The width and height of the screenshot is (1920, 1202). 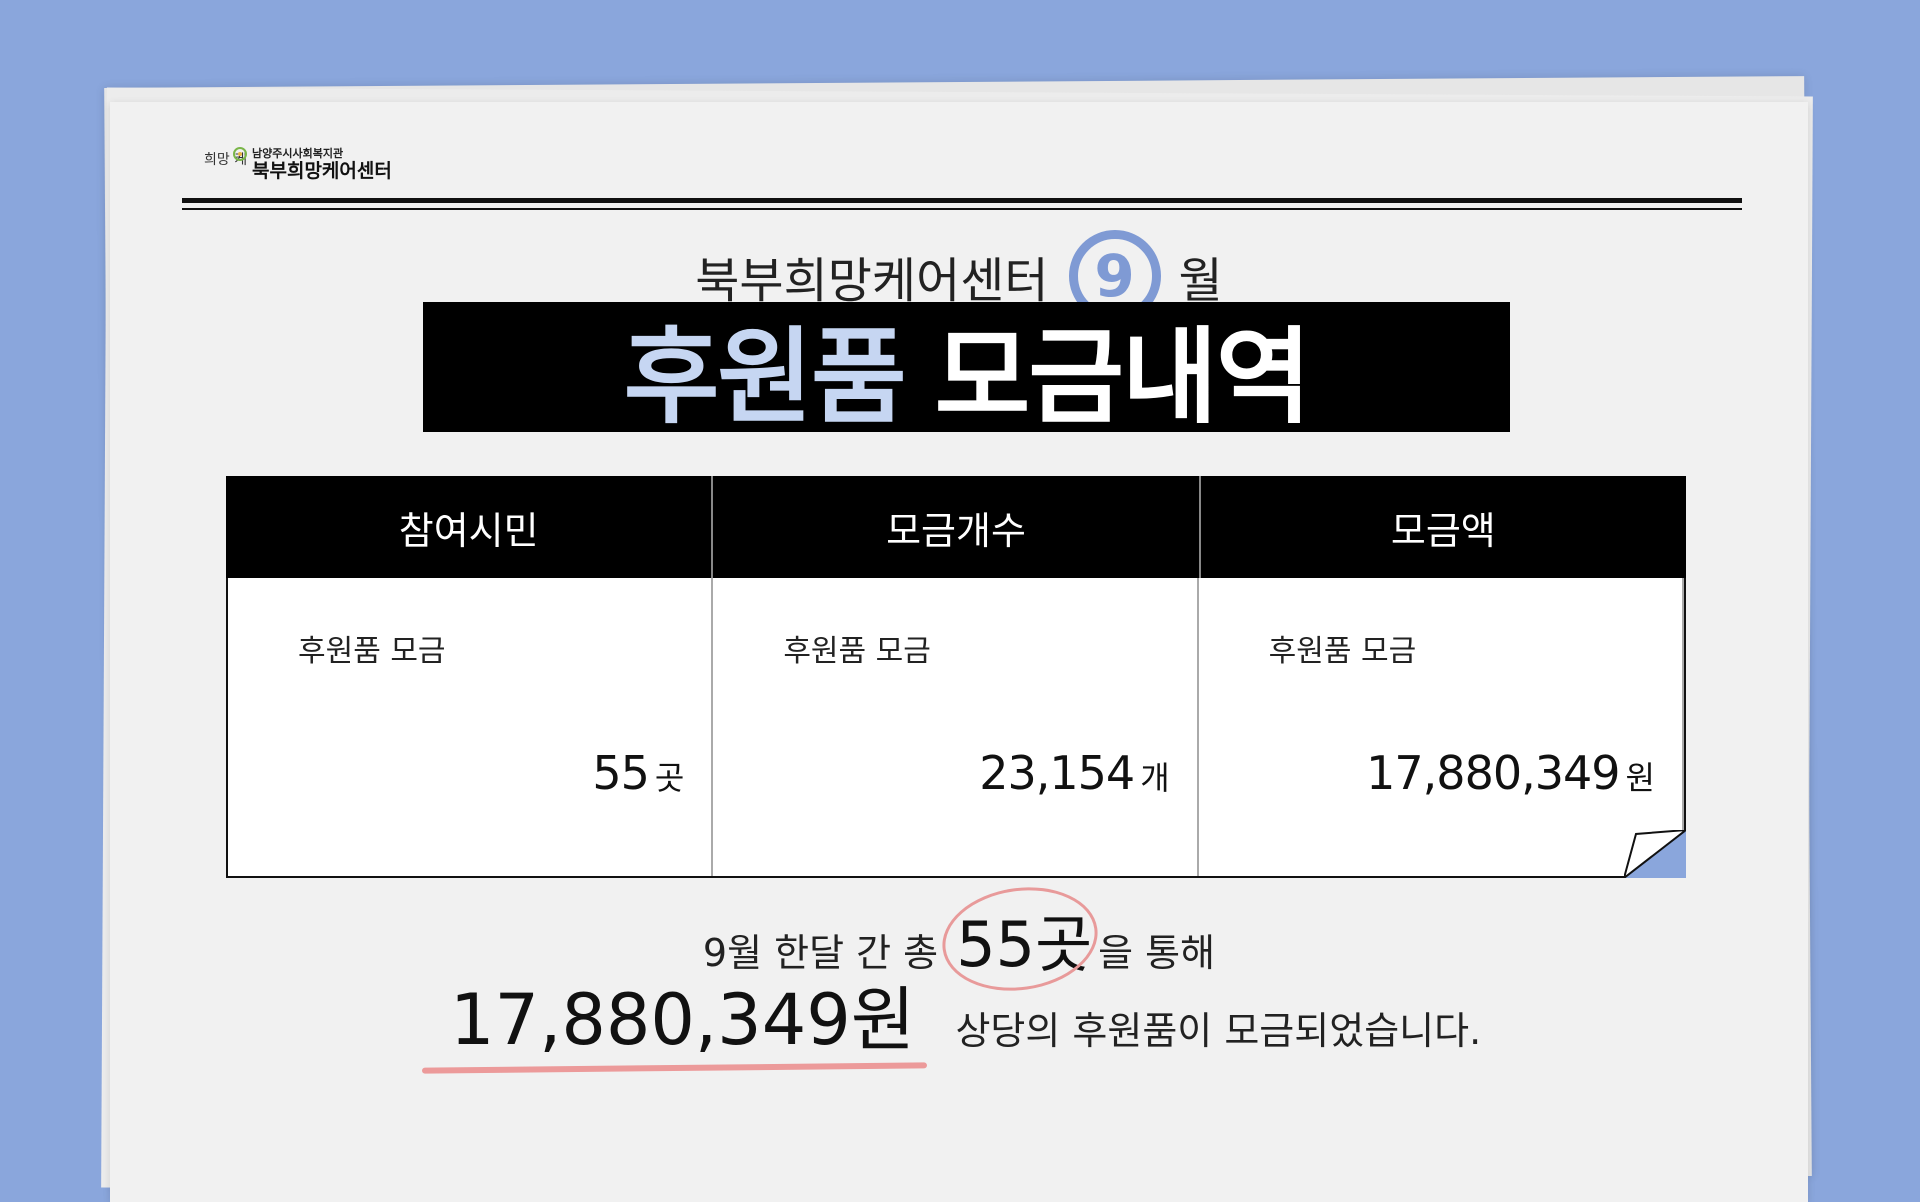 What do you see at coordinates (471, 727) in the screenshot?
I see `cell-participants: 후원품 모금 55 곳` at bounding box center [471, 727].